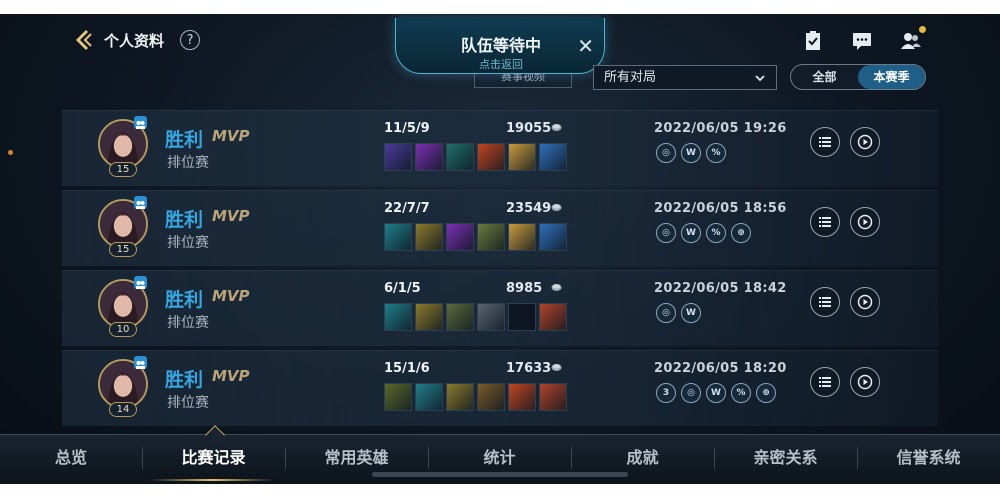 Image resolution: width=1000 pixels, height=500 pixels. I want to click on home-indicator, so click(500, 474).